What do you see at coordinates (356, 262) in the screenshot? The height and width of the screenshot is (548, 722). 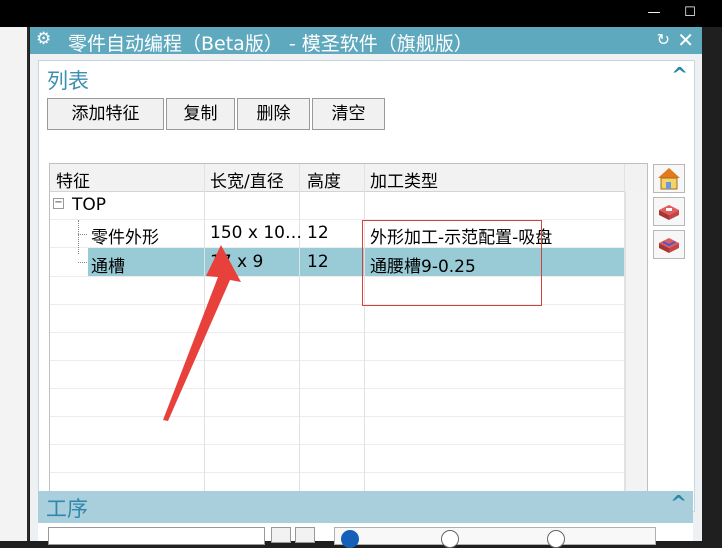 I see `table-row-selected` at bounding box center [356, 262].